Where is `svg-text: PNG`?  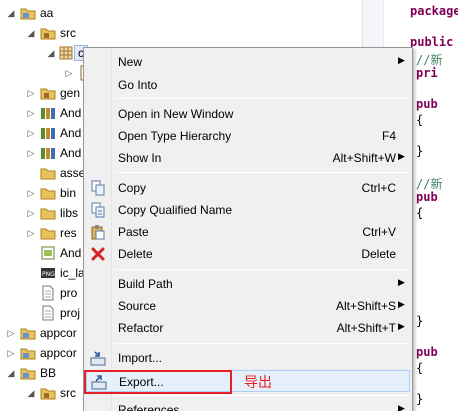 svg-text: PNG is located at coordinates (48, 274).